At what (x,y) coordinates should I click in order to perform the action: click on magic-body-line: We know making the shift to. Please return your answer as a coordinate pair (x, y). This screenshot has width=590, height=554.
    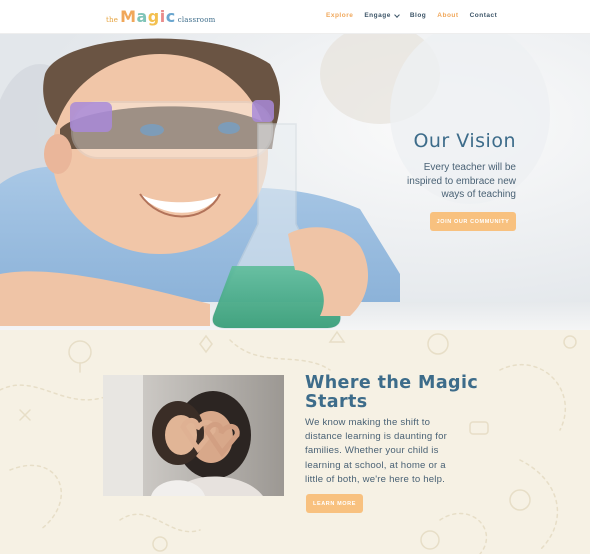
    Looking at the image, I should click on (368, 422).